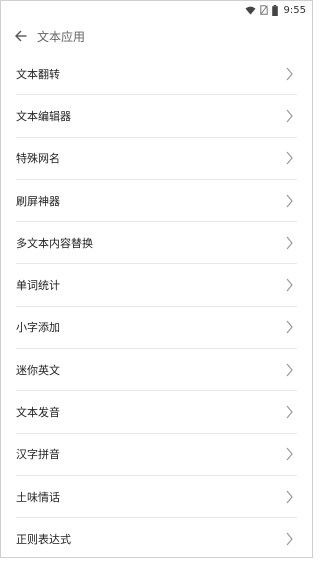  I want to click on list-item: 刷屏神器, so click(156, 201).